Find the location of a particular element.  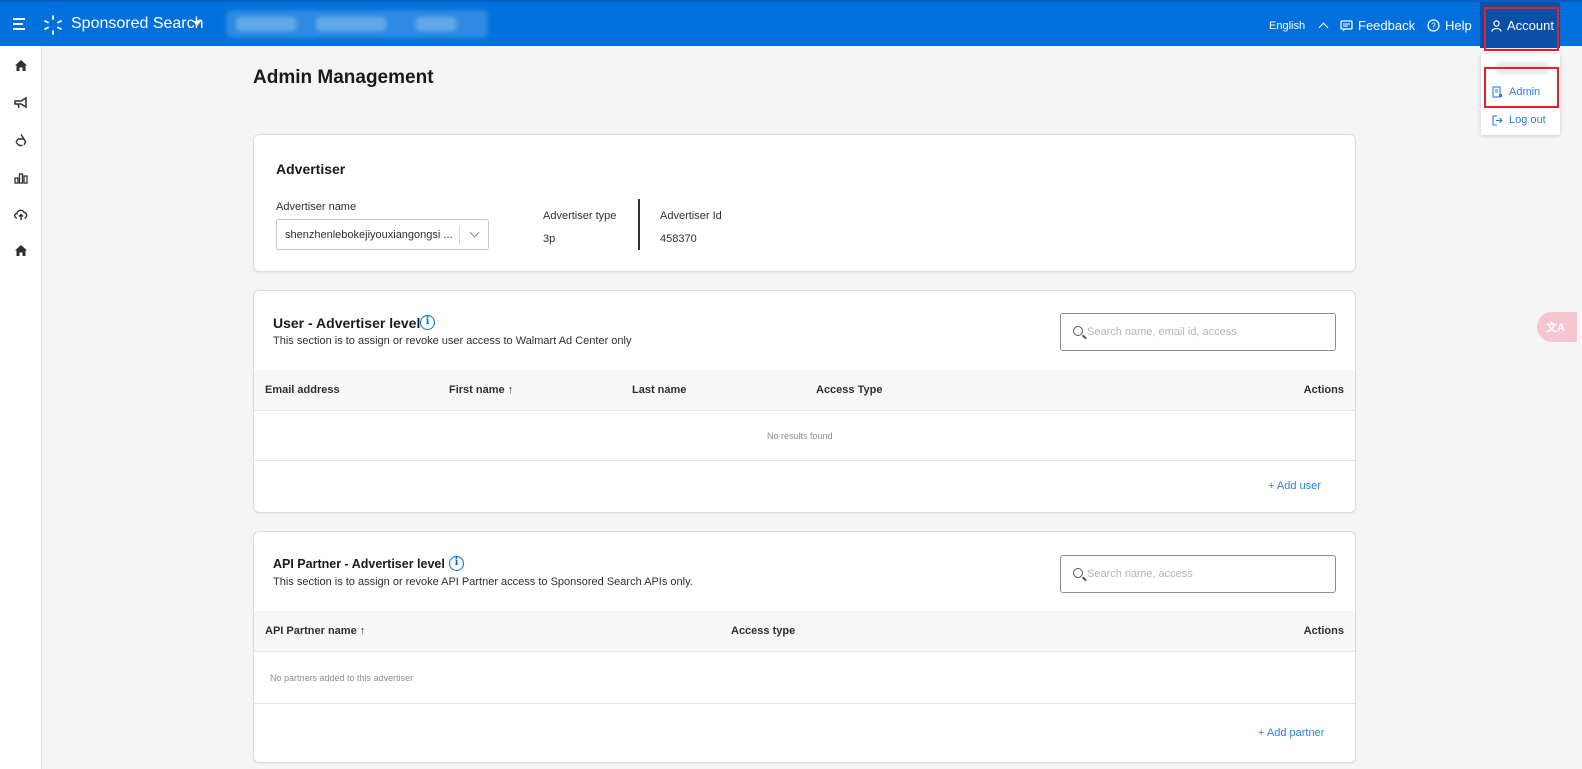

left-sidebar is located at coordinates (21, 407).